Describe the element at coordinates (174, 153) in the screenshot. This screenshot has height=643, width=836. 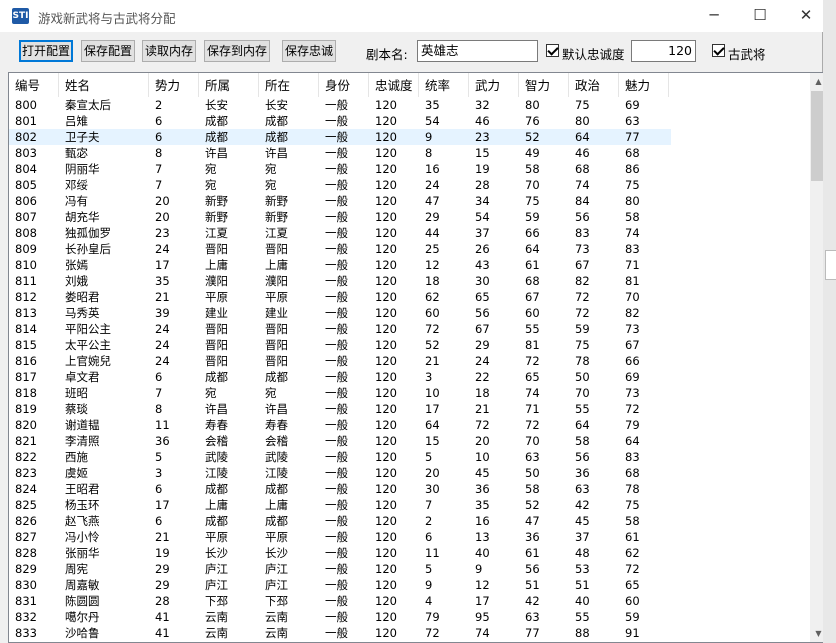
I see `cell-col-faction: 8` at that location.